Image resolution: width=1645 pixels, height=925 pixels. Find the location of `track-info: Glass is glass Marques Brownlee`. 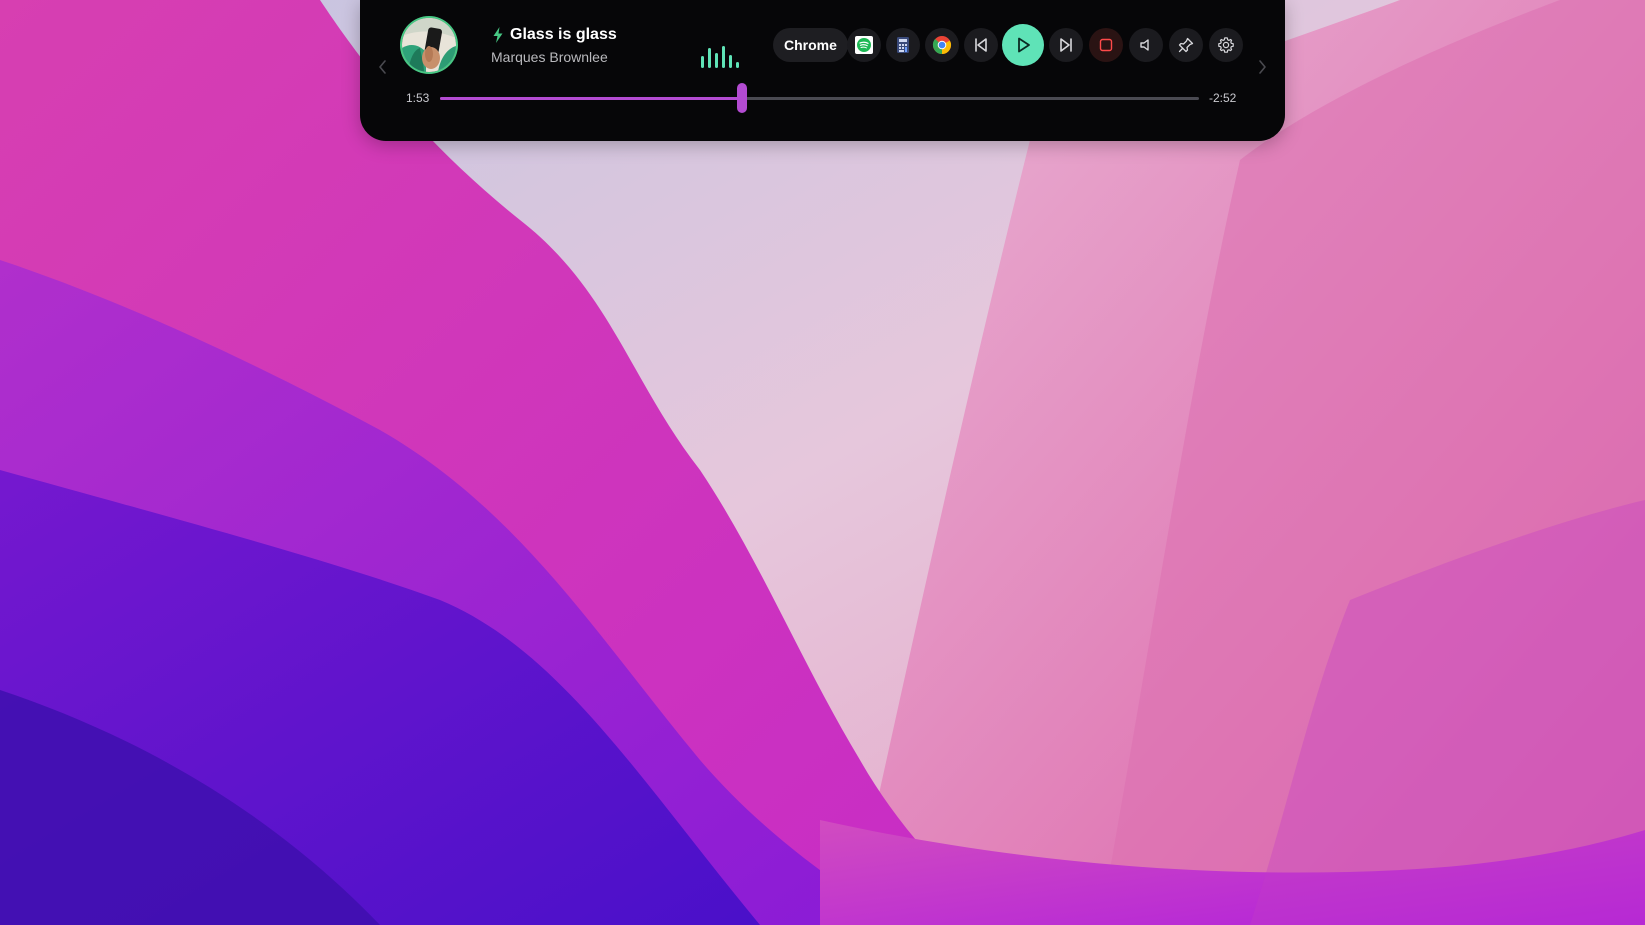

track-info: Glass is glass Marques Brownlee is located at coordinates (591, 44).